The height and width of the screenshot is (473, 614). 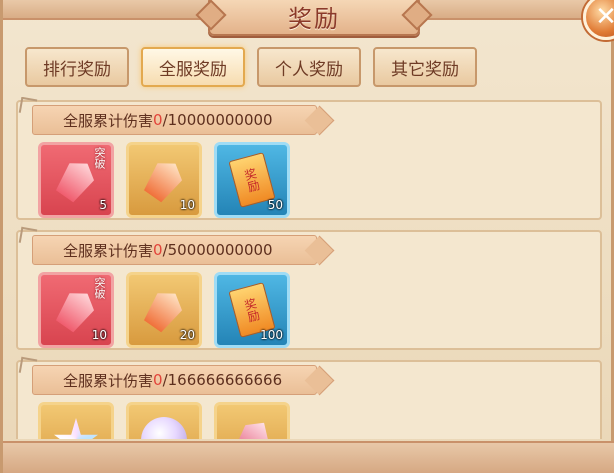 I want to click on purple-orb-icon, so click(x=164, y=423).